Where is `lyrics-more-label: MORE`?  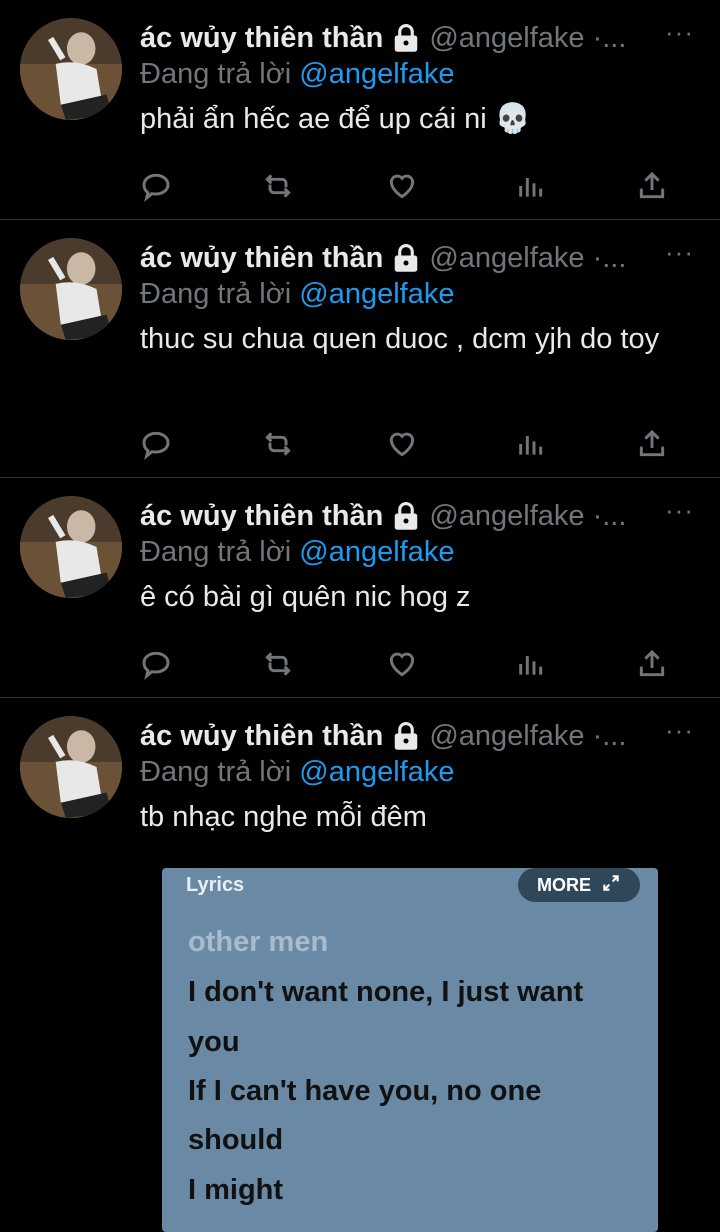 lyrics-more-label: MORE is located at coordinates (564, 884).